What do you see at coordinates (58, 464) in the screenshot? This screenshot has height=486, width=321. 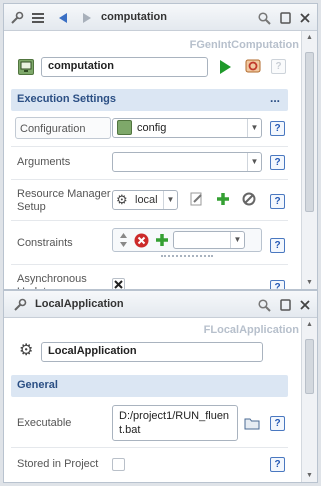 I see `stored-in-project-label: Stored in Project` at bounding box center [58, 464].